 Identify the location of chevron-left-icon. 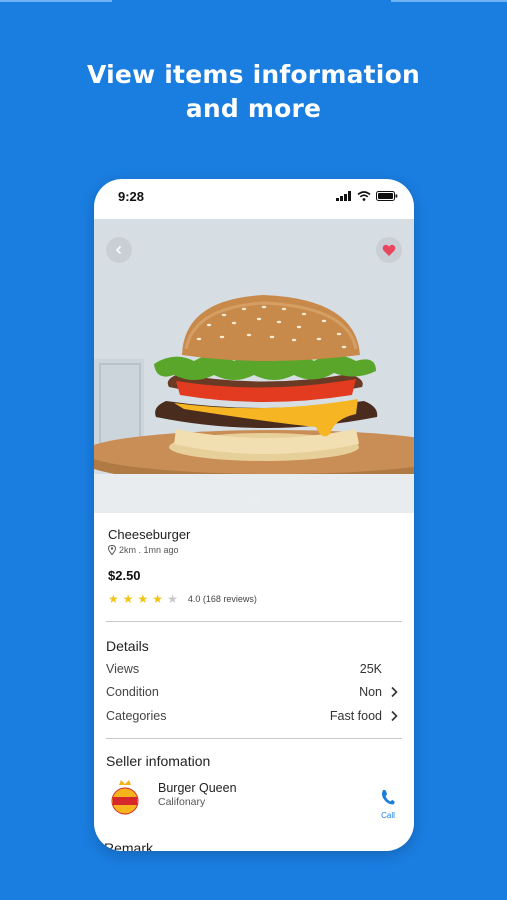
(118, 250).